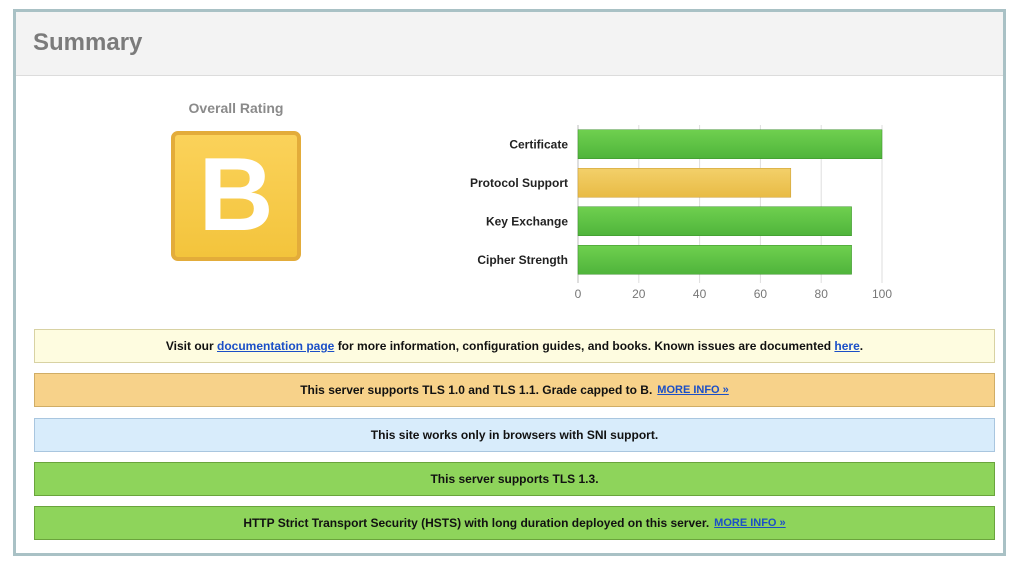 This screenshot has width=1024, height=572. What do you see at coordinates (275, 346) in the screenshot?
I see `documentation-page-link: documentation page` at bounding box center [275, 346].